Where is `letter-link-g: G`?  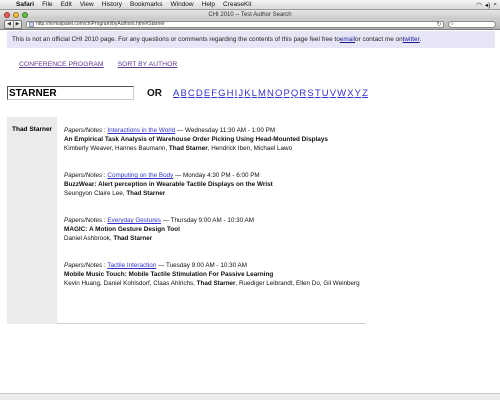
letter-link-g: G is located at coordinates (221, 93).